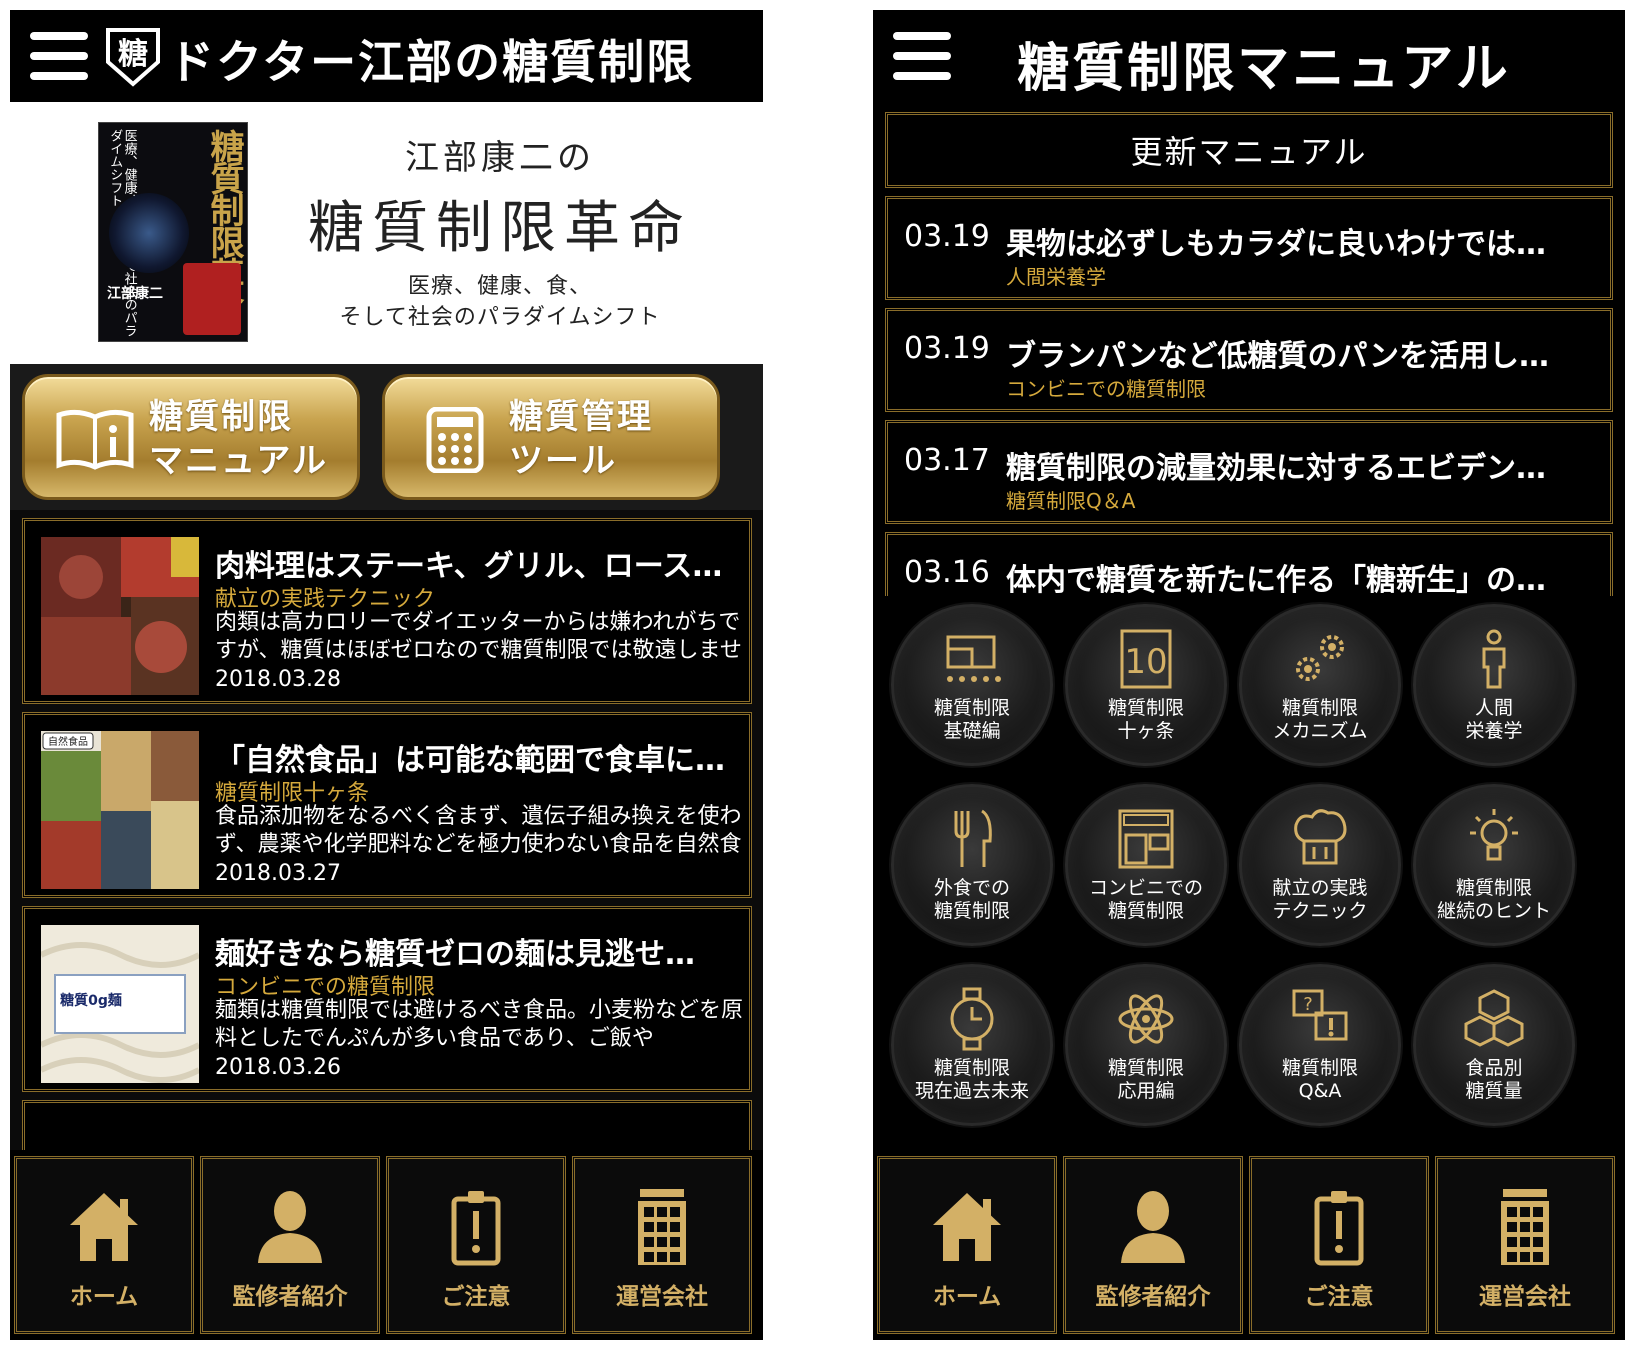 The width and height of the screenshot is (1635, 1350). I want to click on category-eating-out: 外食での 糖質制限, so click(972, 865).